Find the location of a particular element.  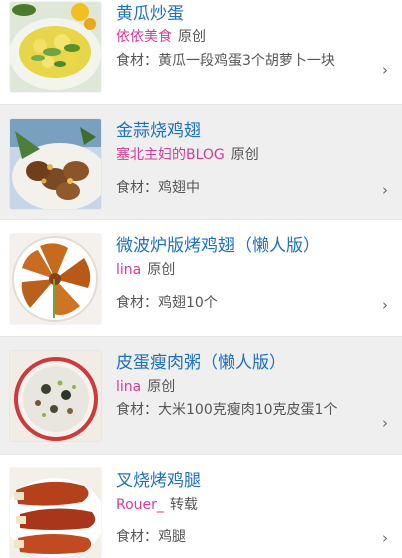

roasted-chicken-wings-icon is located at coordinates (55, 279).